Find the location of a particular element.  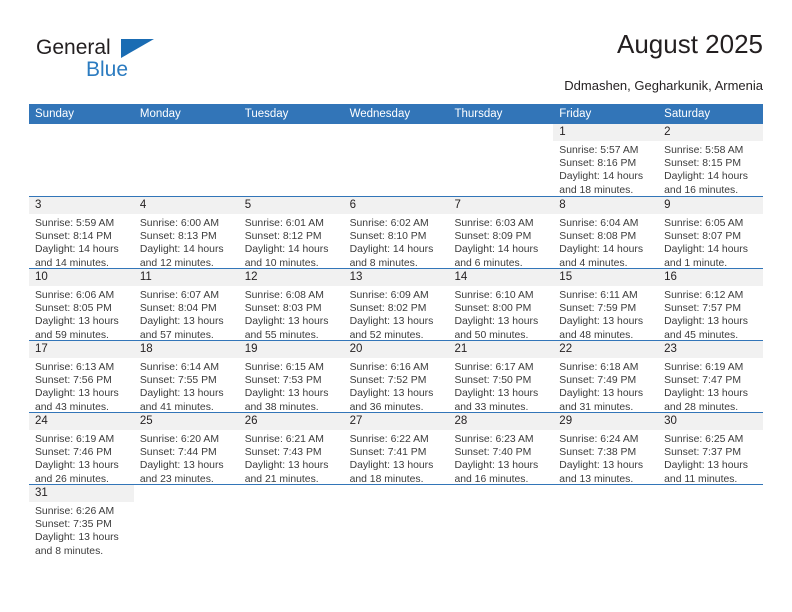

day-number: 19 is located at coordinates (251, 349).